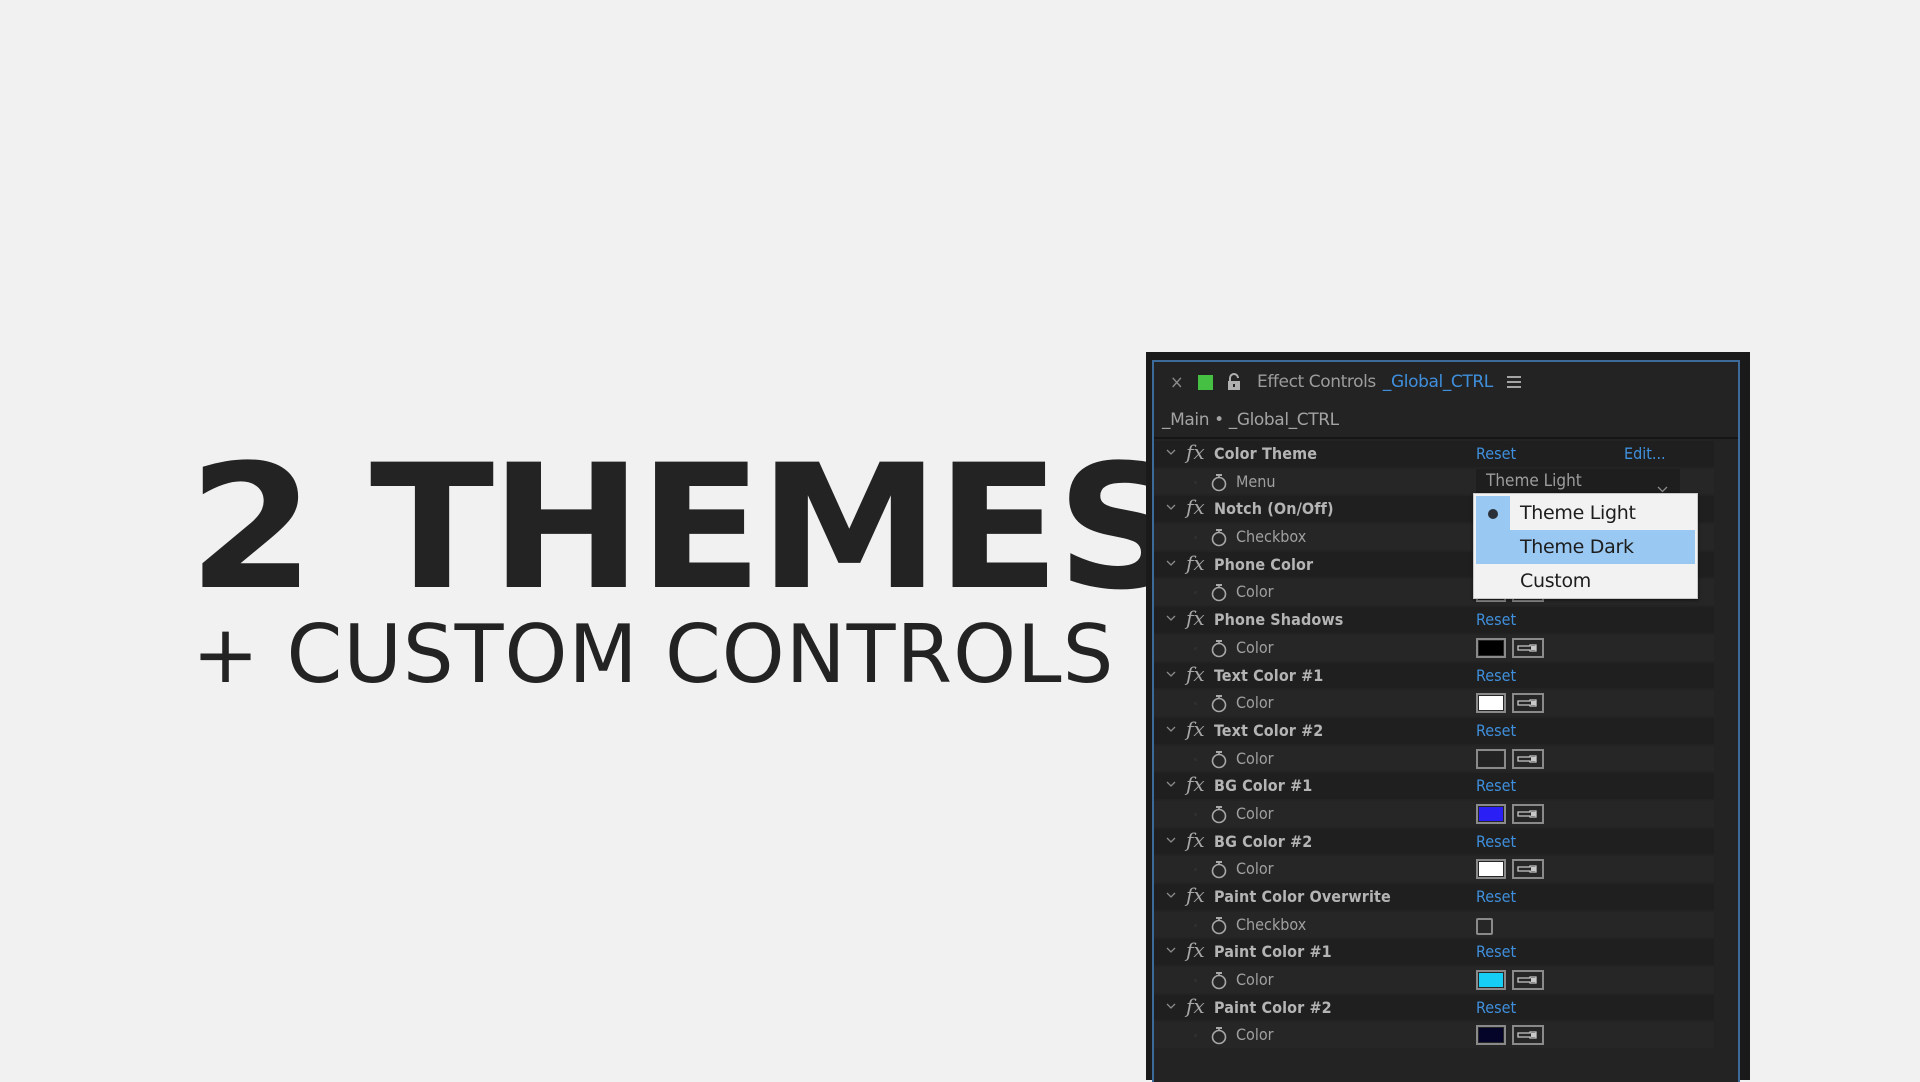  Describe the element at coordinates (1585, 581) in the screenshot. I see `dropdown-option-custom: Custom` at that location.